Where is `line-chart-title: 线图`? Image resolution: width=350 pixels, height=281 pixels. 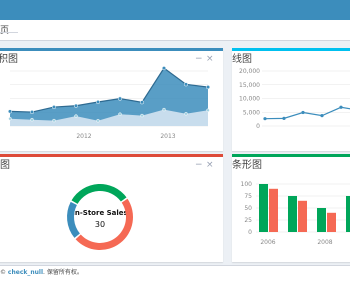 line-chart-title: 线图 is located at coordinates (242, 59).